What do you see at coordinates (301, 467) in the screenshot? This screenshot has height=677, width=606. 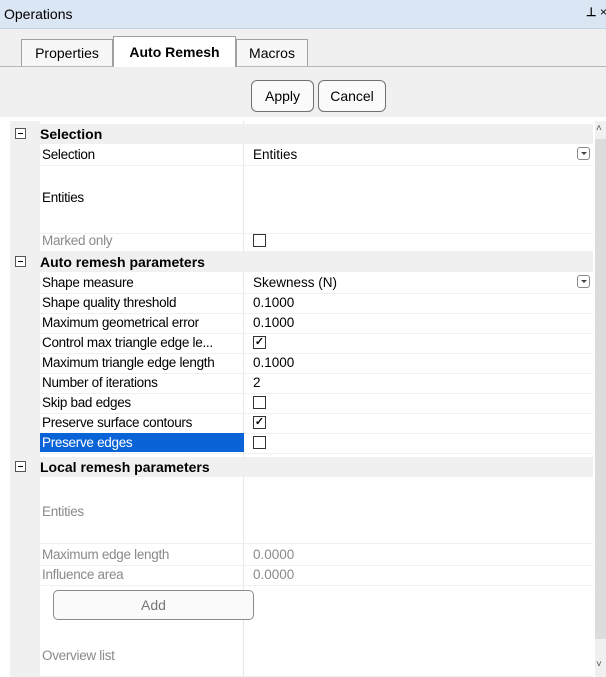 I see `category-local-remesh: Local remesh parameters` at bounding box center [301, 467].